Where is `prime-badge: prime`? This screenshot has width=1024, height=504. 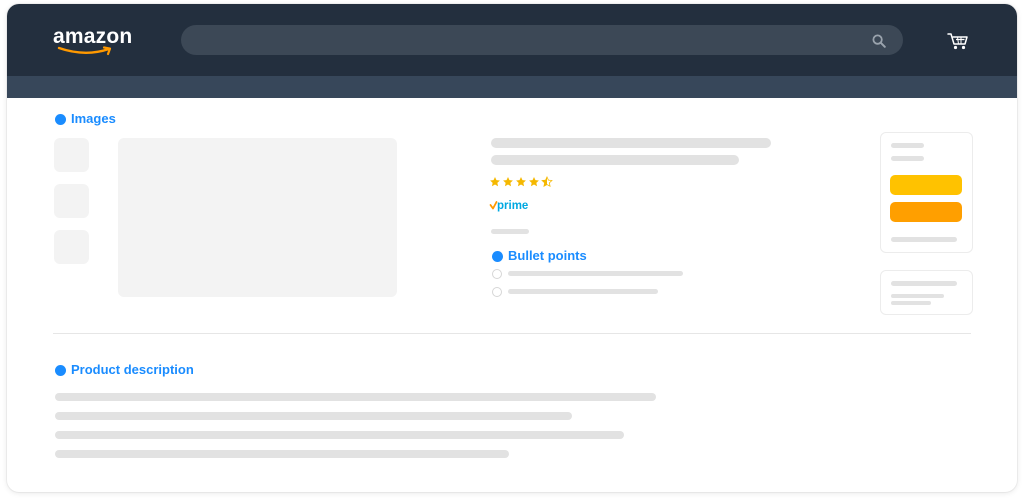 prime-badge: prime is located at coordinates (508, 206).